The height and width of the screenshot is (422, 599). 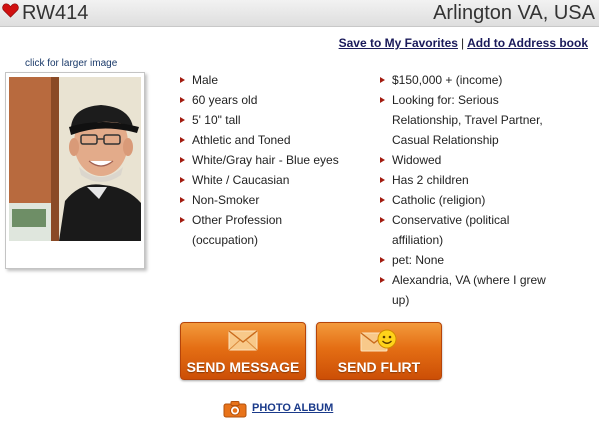 I want to click on profile-username: RW414, so click(x=55, y=13).